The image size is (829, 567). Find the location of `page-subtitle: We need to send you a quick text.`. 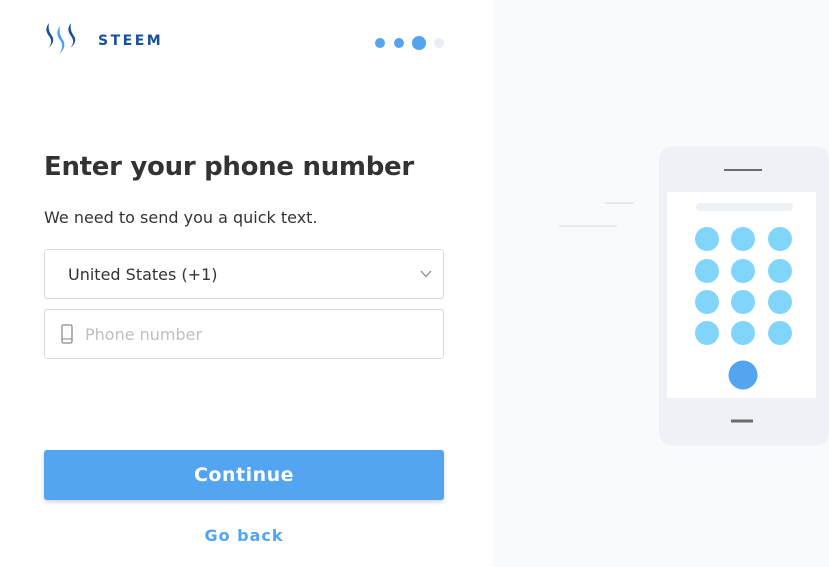

page-subtitle: We need to send you a quick text. is located at coordinates (181, 217).